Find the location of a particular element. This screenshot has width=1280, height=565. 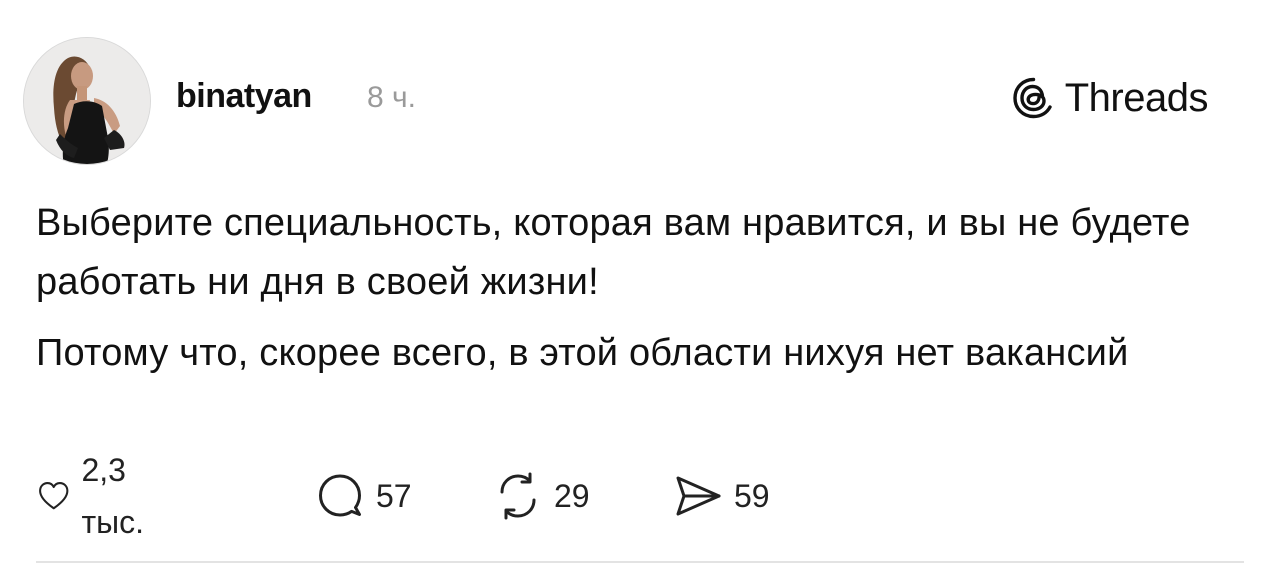

reply-count: 57 is located at coordinates (394, 496).